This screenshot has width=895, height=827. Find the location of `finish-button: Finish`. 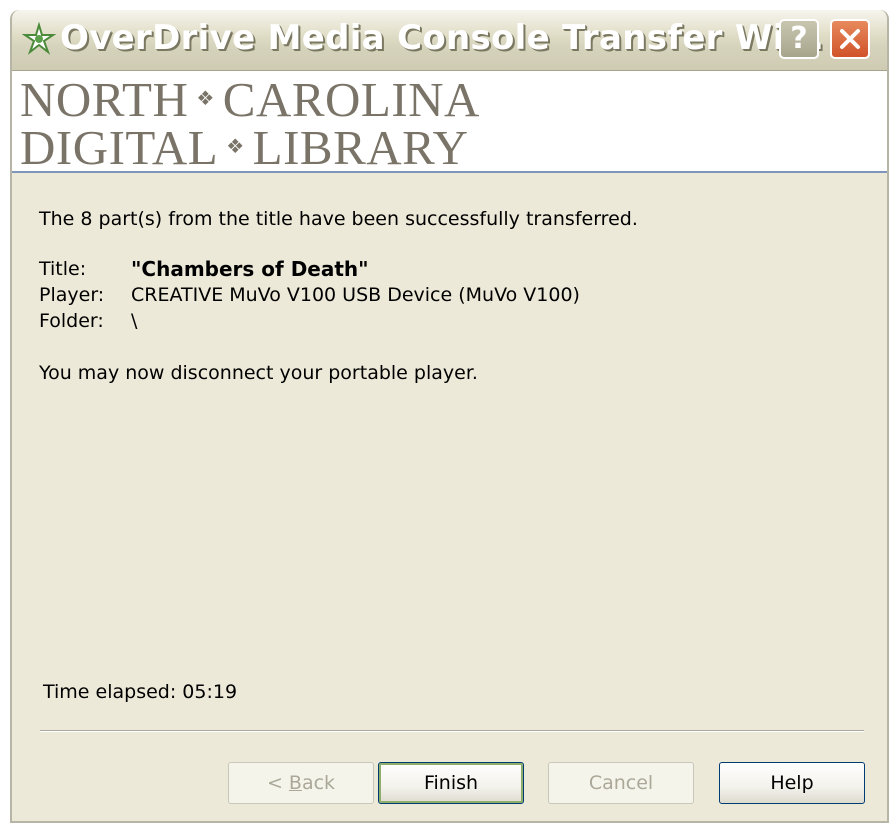

finish-button: Finish is located at coordinates (451, 783).